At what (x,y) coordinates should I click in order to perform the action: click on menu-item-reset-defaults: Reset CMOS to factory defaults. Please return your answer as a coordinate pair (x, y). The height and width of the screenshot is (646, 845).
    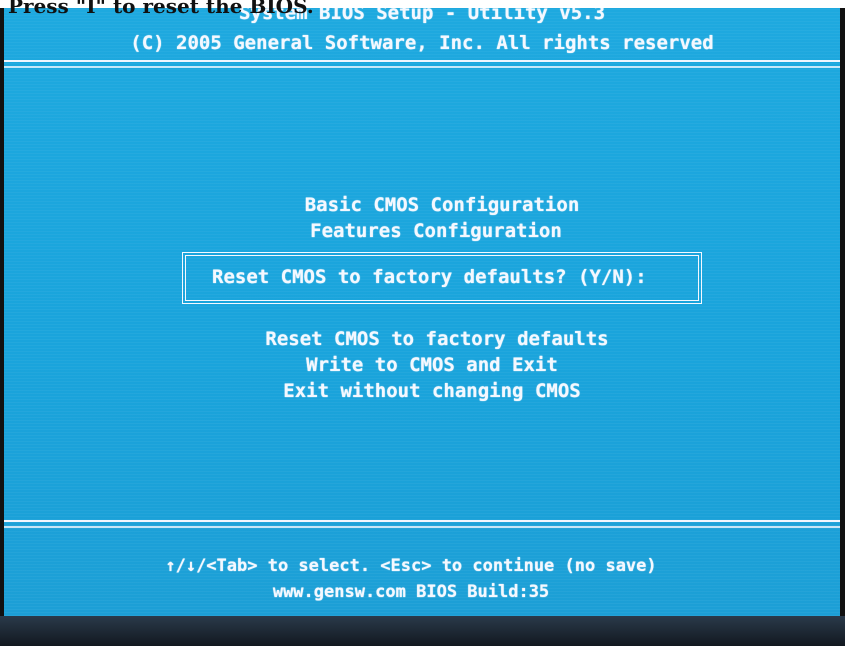
    Looking at the image, I should click on (437, 339).